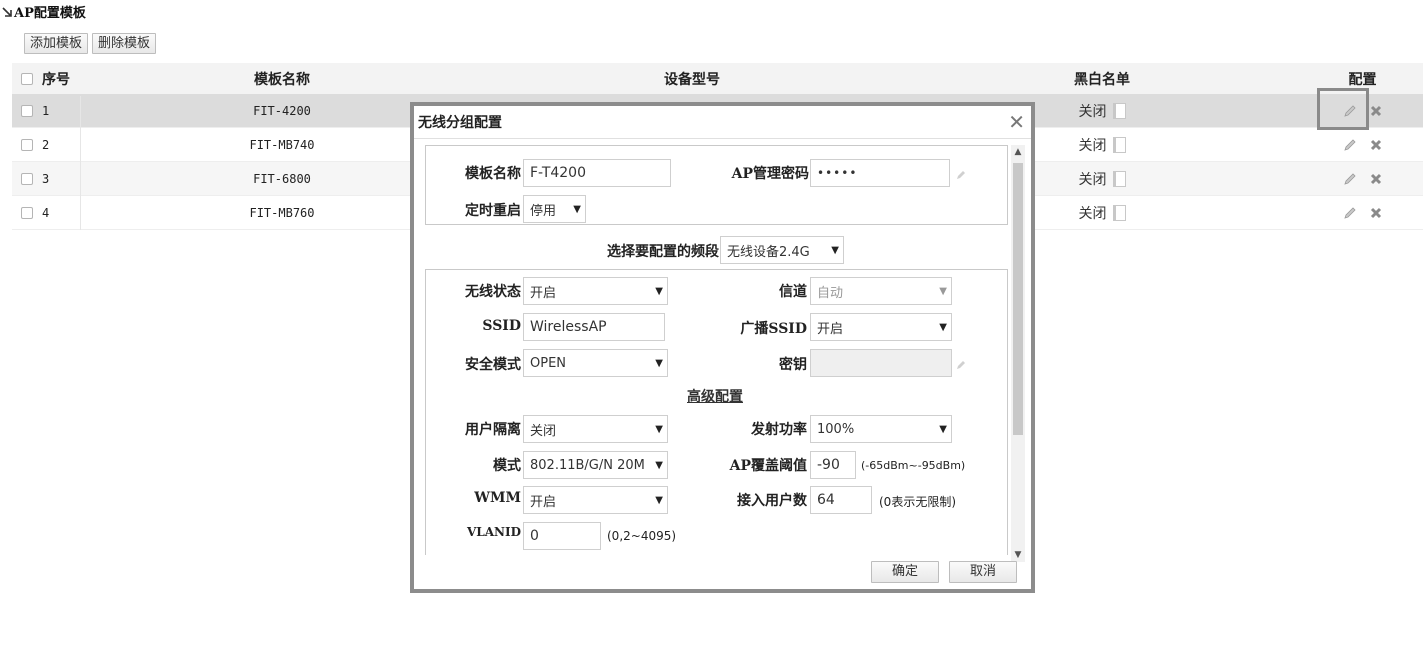 The height and width of the screenshot is (665, 1423). Describe the element at coordinates (595, 465) in the screenshot. I see `mode-select: 802.11B/G/N 20M ▼` at that location.